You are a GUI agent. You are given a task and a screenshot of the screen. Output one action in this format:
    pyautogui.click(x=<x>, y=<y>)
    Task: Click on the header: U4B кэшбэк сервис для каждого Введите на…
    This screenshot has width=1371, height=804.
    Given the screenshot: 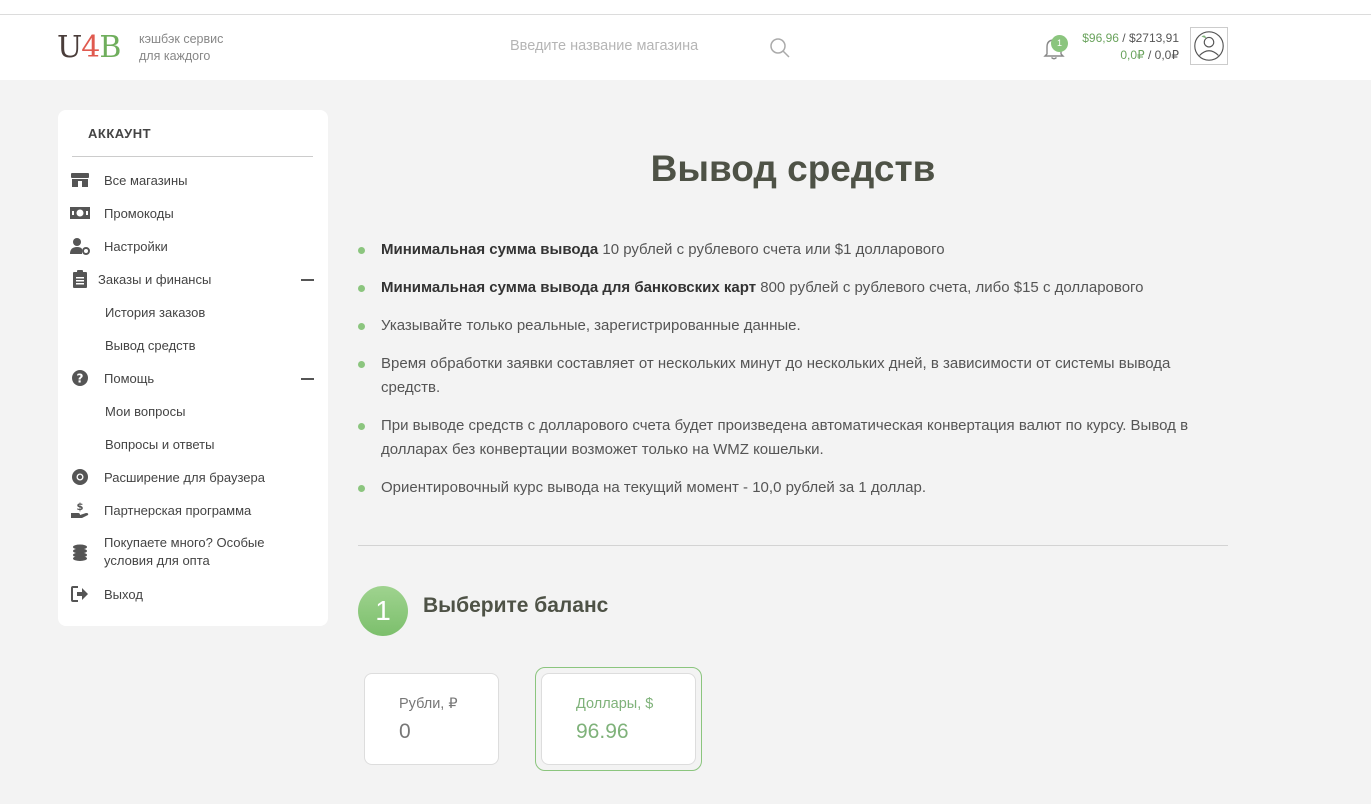 What is the action you would take?
    pyautogui.click(x=685, y=47)
    